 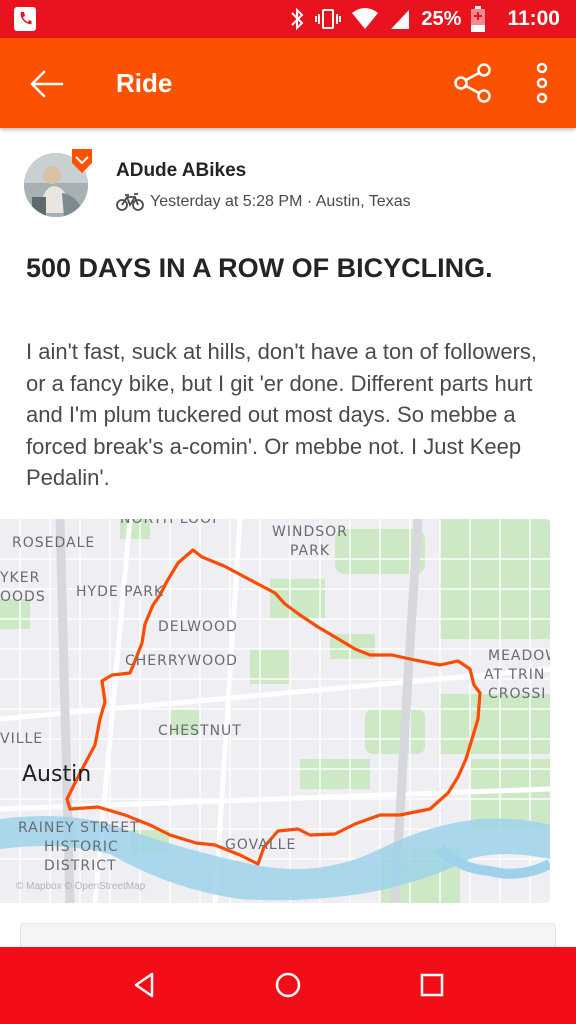 I want to click on athlete-name: ADude ABikes, so click(x=181, y=171).